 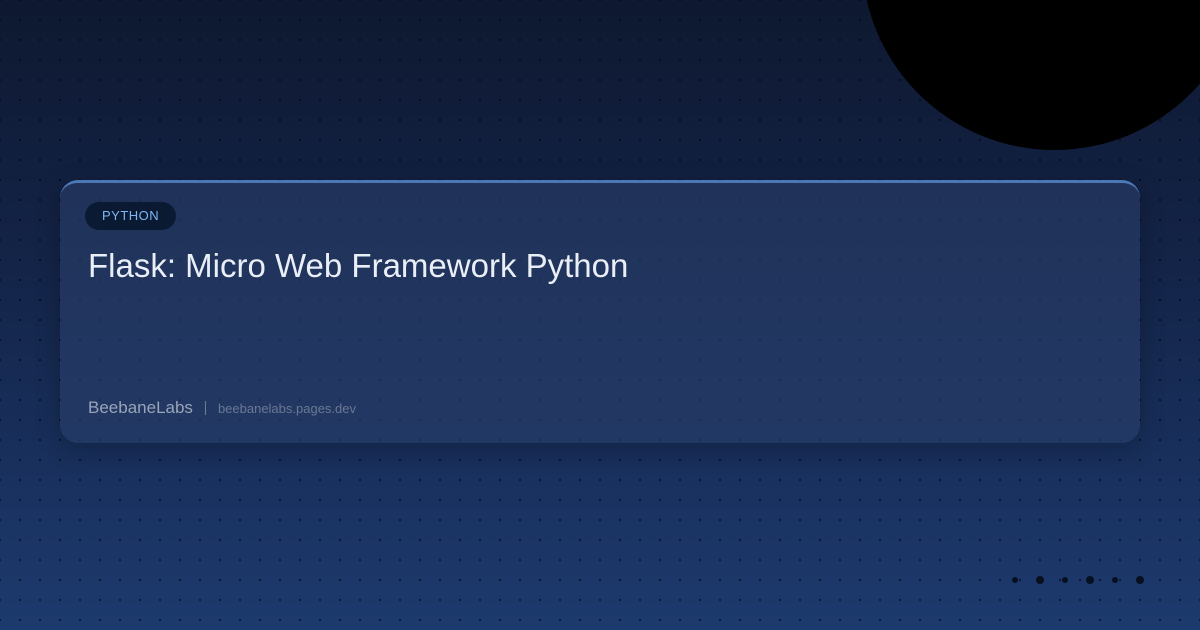 I want to click on footer-separator, so click(x=205, y=408).